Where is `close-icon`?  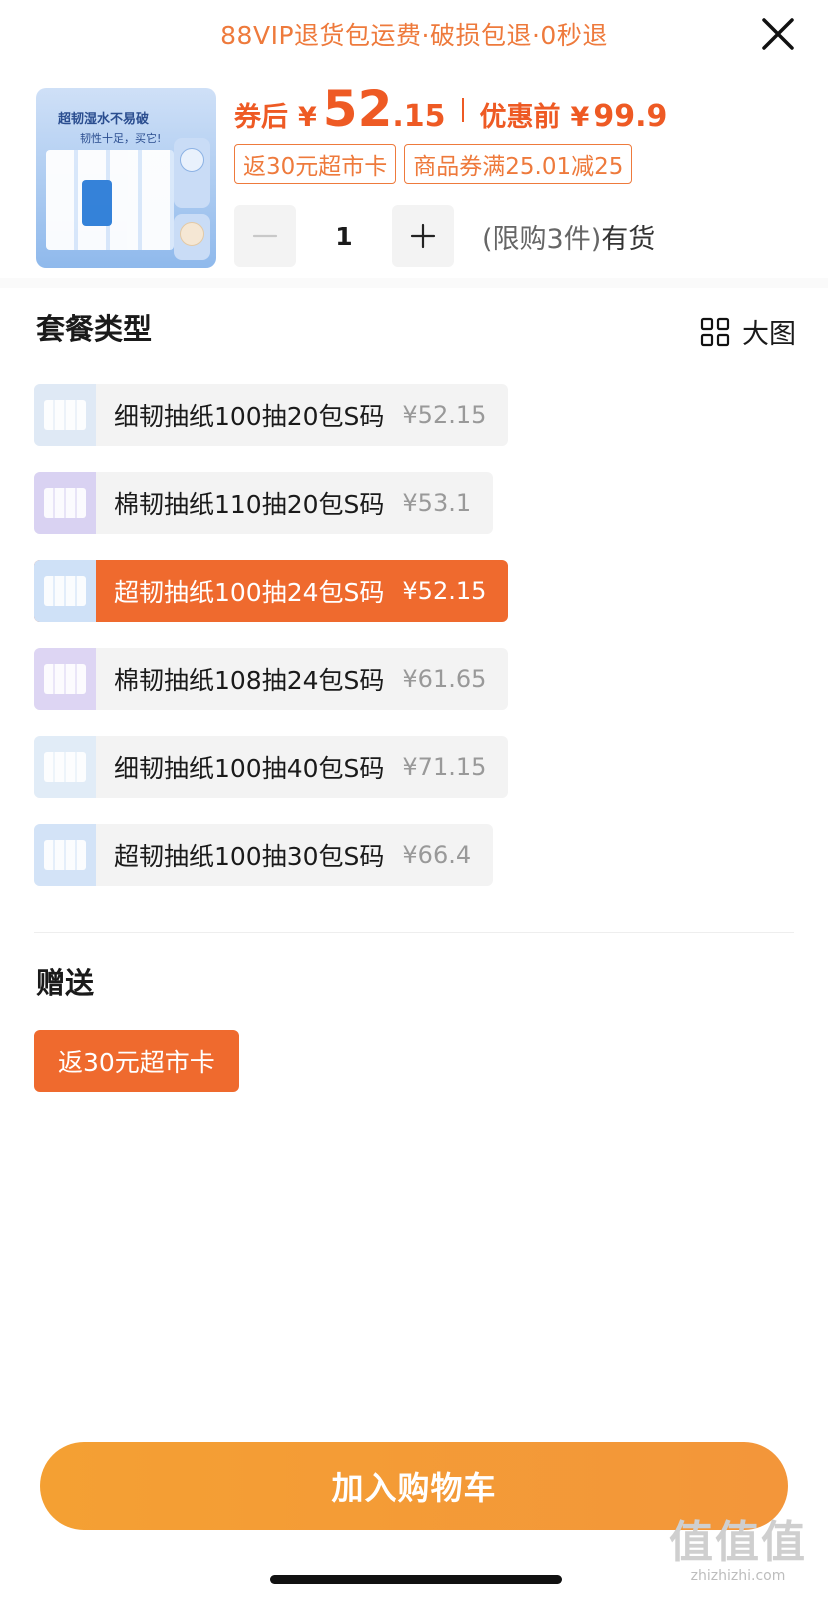 close-icon is located at coordinates (778, 34).